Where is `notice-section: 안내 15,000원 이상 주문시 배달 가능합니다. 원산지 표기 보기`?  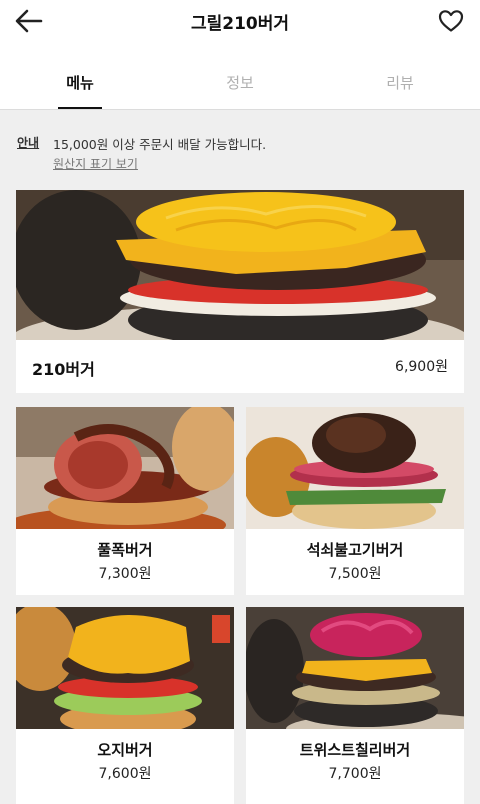 notice-section: 안내 15,000원 이상 주문시 배달 가능합니다. 원산지 표기 보기 is located at coordinates (240, 145).